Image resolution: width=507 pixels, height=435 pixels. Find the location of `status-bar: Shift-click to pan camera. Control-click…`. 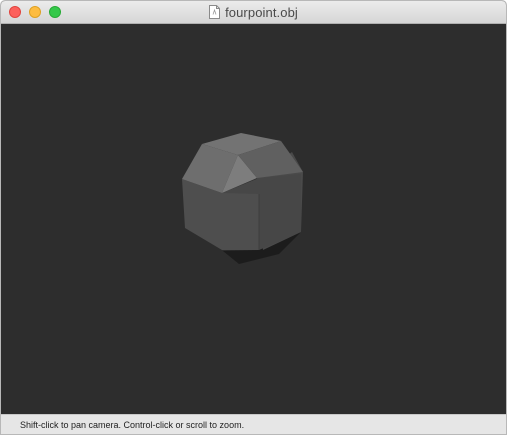

status-bar: Shift-click to pan camera. Control-click… is located at coordinates (253, 424).